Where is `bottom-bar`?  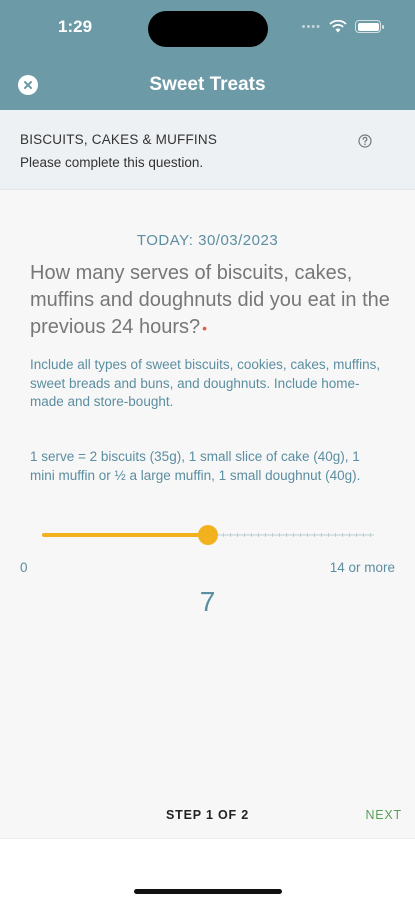
bottom-bar is located at coordinates (207, 869).